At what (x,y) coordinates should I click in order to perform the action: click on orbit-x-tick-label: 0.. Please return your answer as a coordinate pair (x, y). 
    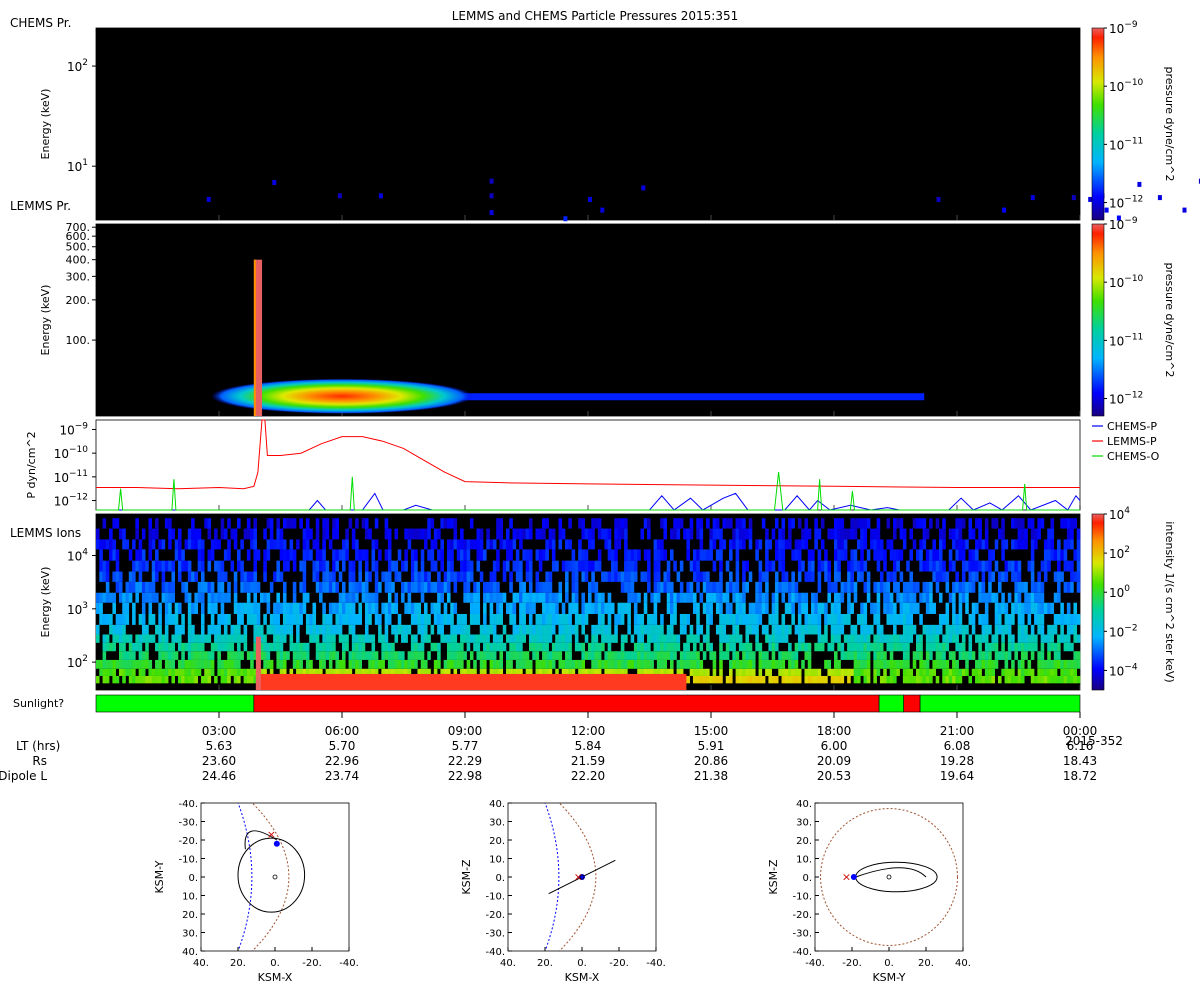
    Looking at the image, I should click on (889, 963).